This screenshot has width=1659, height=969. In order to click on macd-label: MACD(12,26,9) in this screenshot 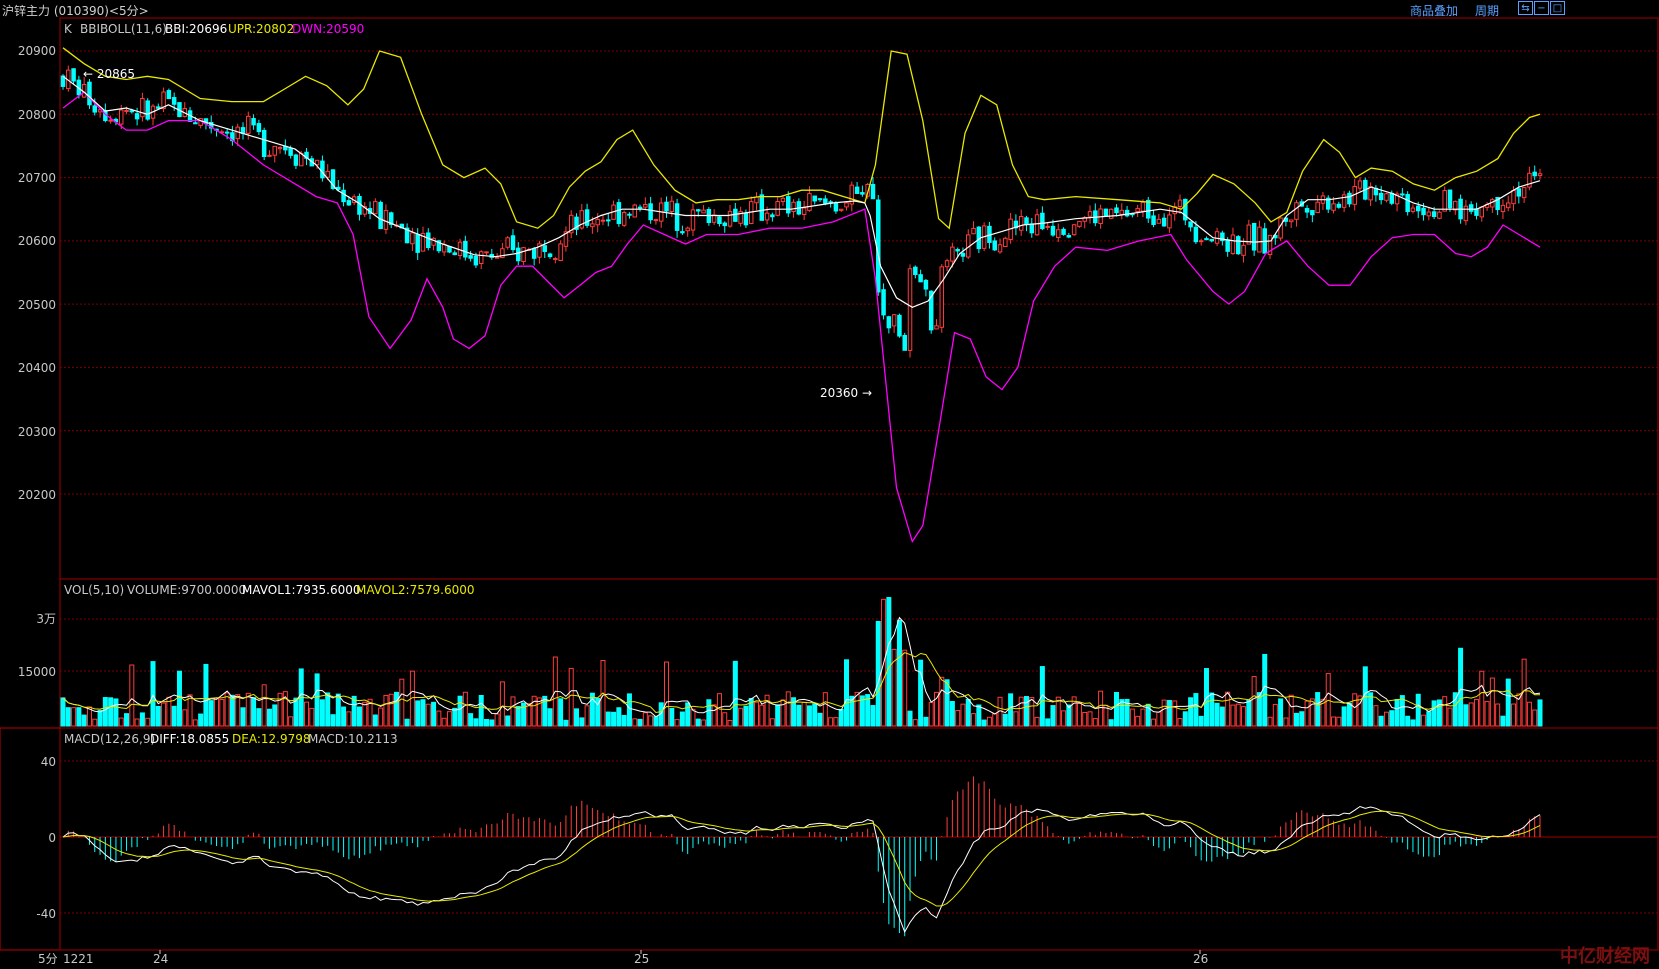, I will do `click(109, 739)`.